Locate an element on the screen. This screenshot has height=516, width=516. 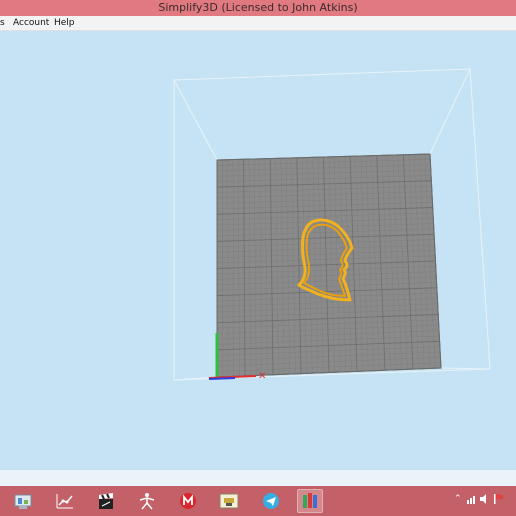
film-clapper-icon is located at coordinates (106, 501).